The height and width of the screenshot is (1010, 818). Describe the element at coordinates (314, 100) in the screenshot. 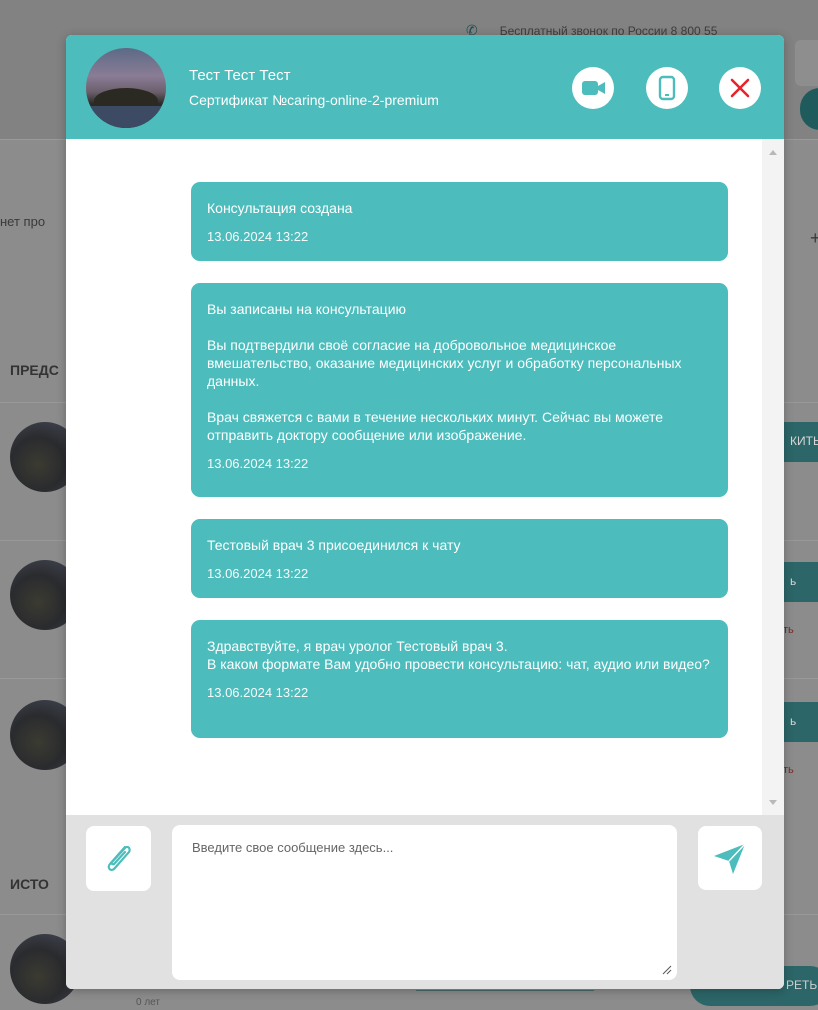

I see `certificate-label: Сертификат №caring-online-2-premium` at that location.